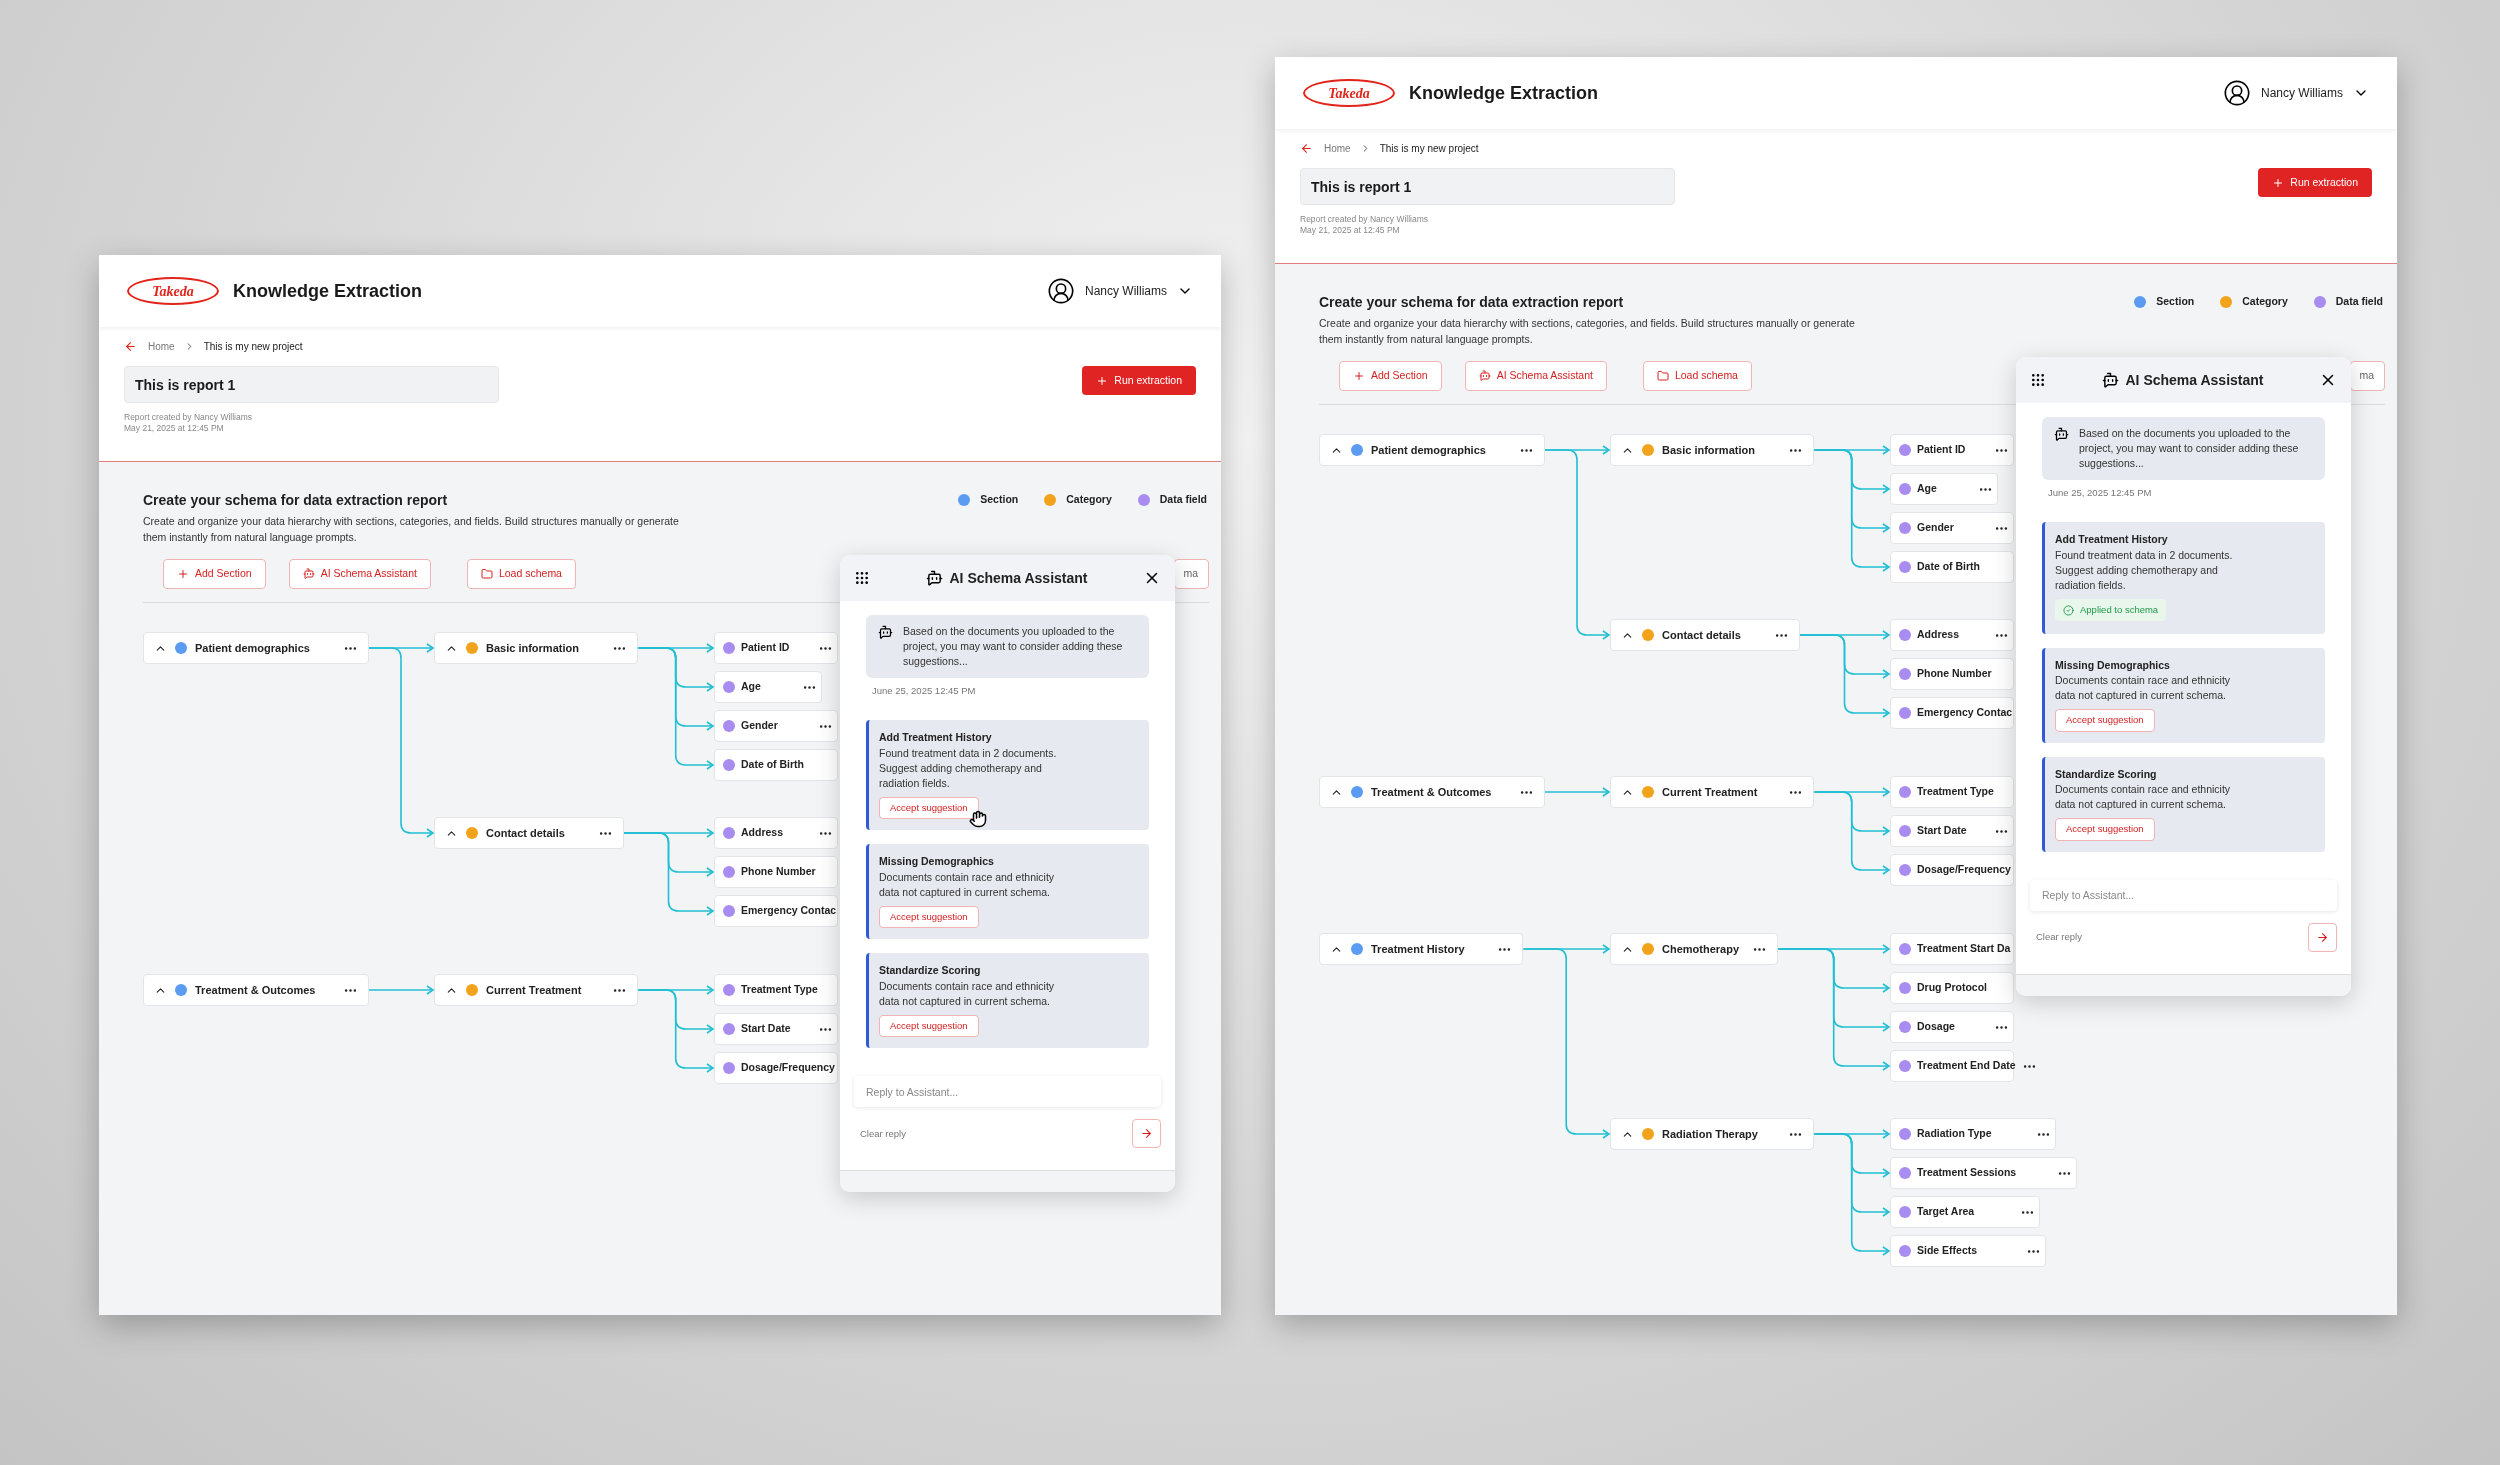  Describe the element at coordinates (411, 529) in the screenshot. I see `schema-description: Create and organize your data hierarchy with sections, categories, and fields. Build structures manually or generate them instantly from natural language prompts.` at that location.